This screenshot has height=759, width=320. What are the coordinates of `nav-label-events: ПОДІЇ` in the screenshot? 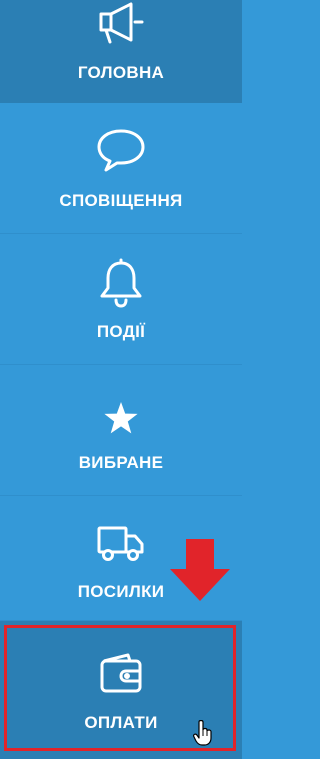 It's located at (121, 331).